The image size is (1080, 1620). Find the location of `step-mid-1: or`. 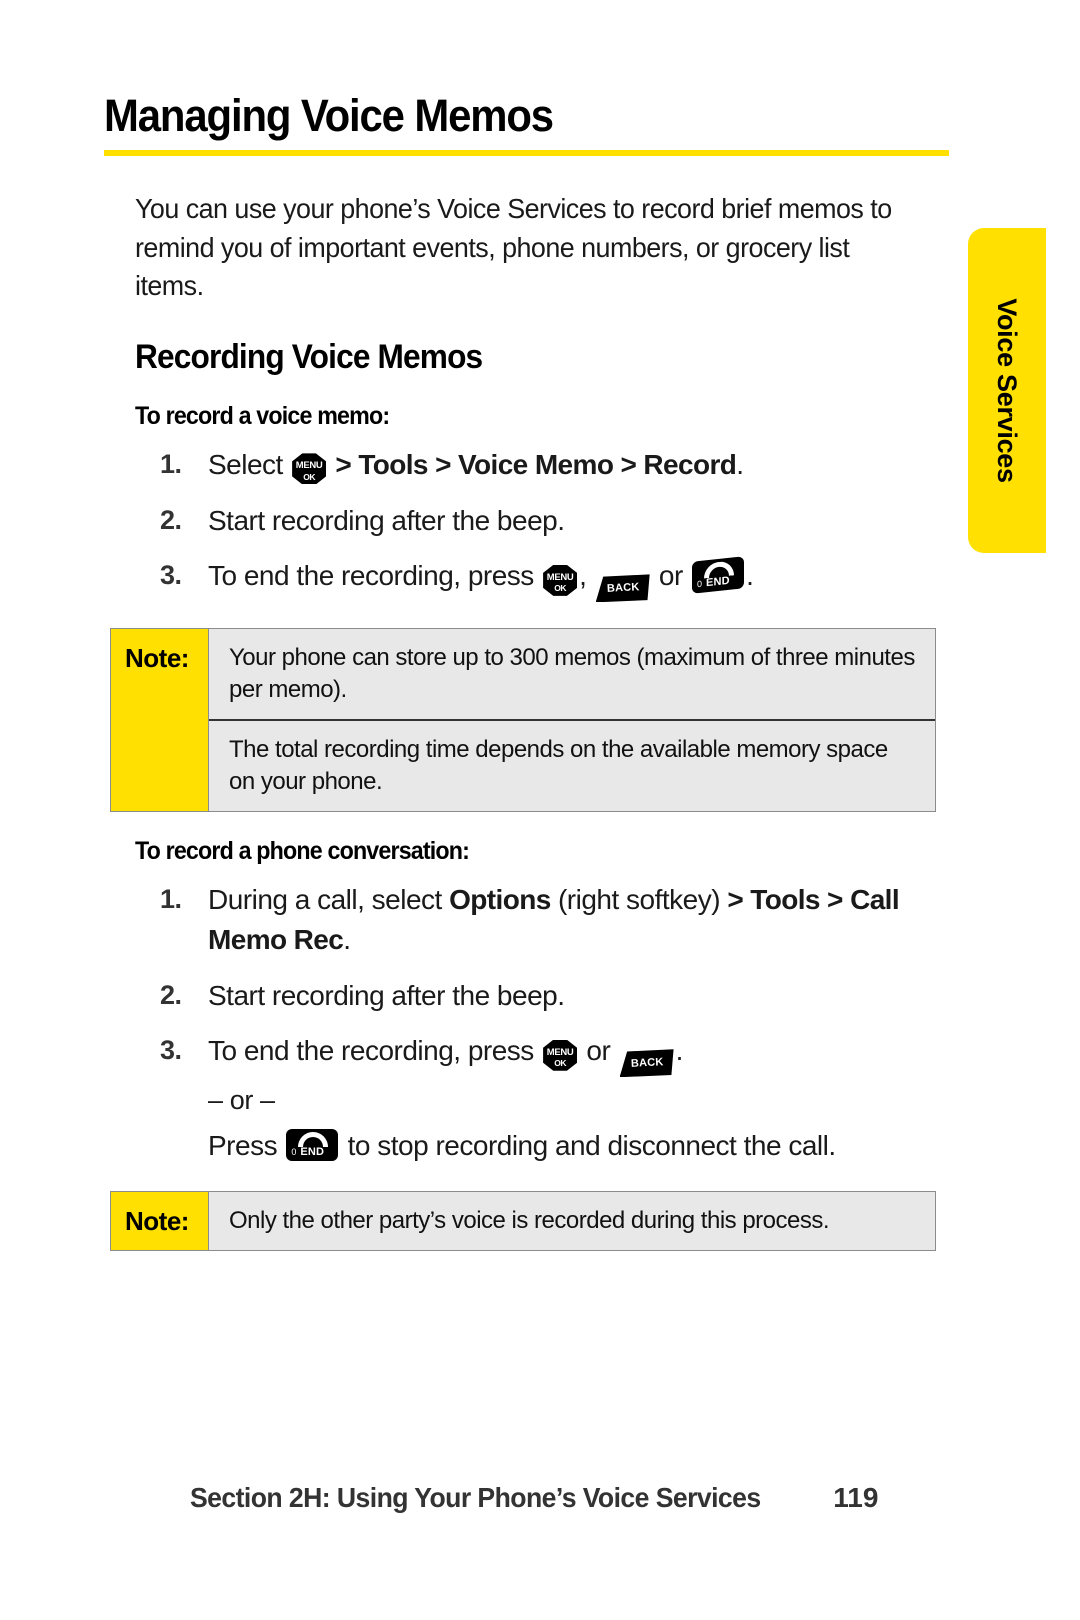

step-mid-1: or is located at coordinates (598, 1051).